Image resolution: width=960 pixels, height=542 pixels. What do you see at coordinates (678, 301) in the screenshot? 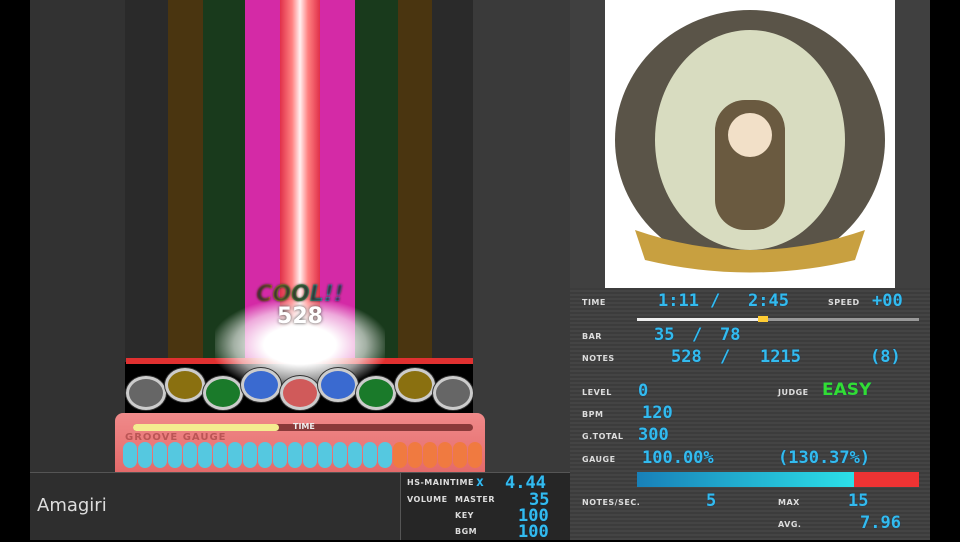
I see `time-current: 1:11` at bounding box center [678, 301].